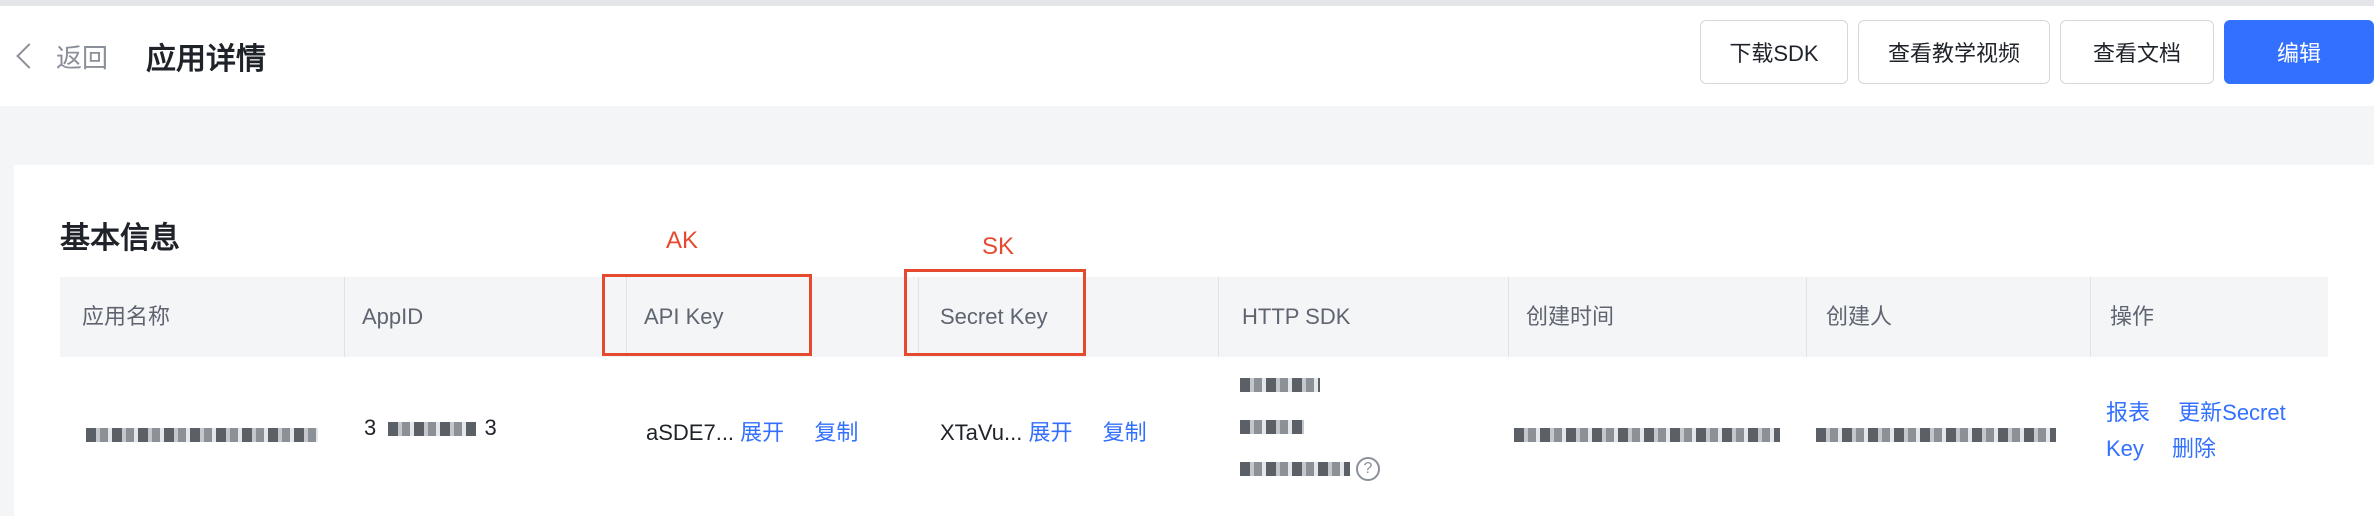  I want to click on creator-redacted, so click(1936, 434).